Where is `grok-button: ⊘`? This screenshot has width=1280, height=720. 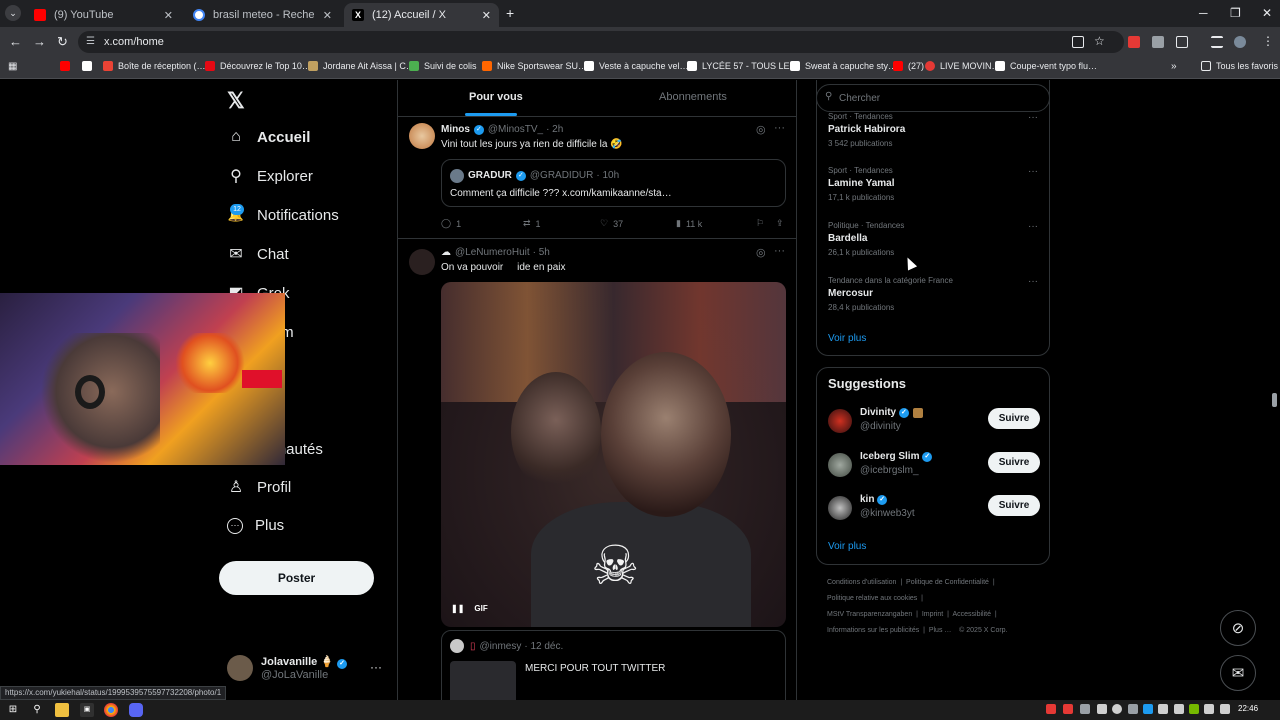
grok-button: ⊘ is located at coordinates (1238, 628).